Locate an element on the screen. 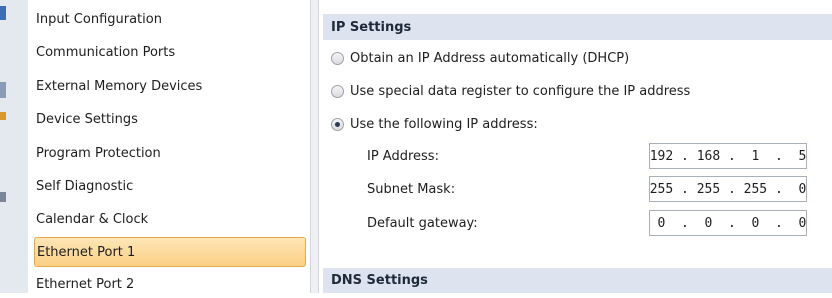 Image resolution: width=832 pixels, height=298 pixels. nav-item-calendar-clock: Calendar & Clock is located at coordinates (170, 219).